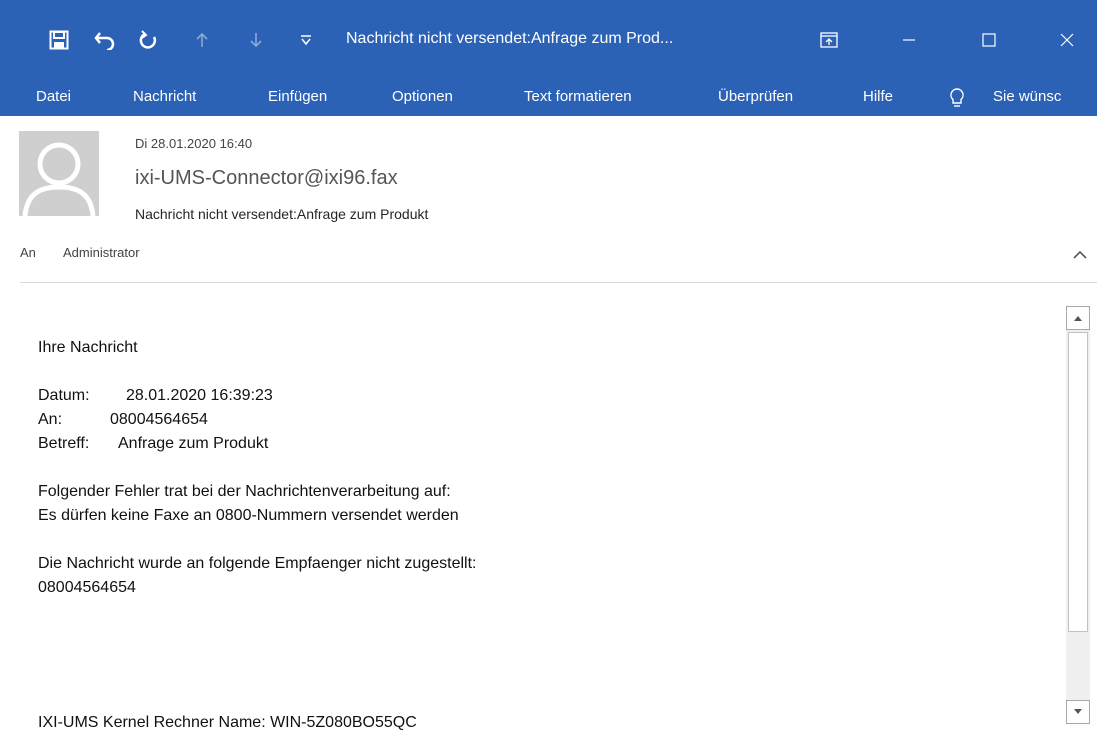  I want to click on sender-address: ixi-UMS-Connector@ixi96.fax, so click(266, 178).